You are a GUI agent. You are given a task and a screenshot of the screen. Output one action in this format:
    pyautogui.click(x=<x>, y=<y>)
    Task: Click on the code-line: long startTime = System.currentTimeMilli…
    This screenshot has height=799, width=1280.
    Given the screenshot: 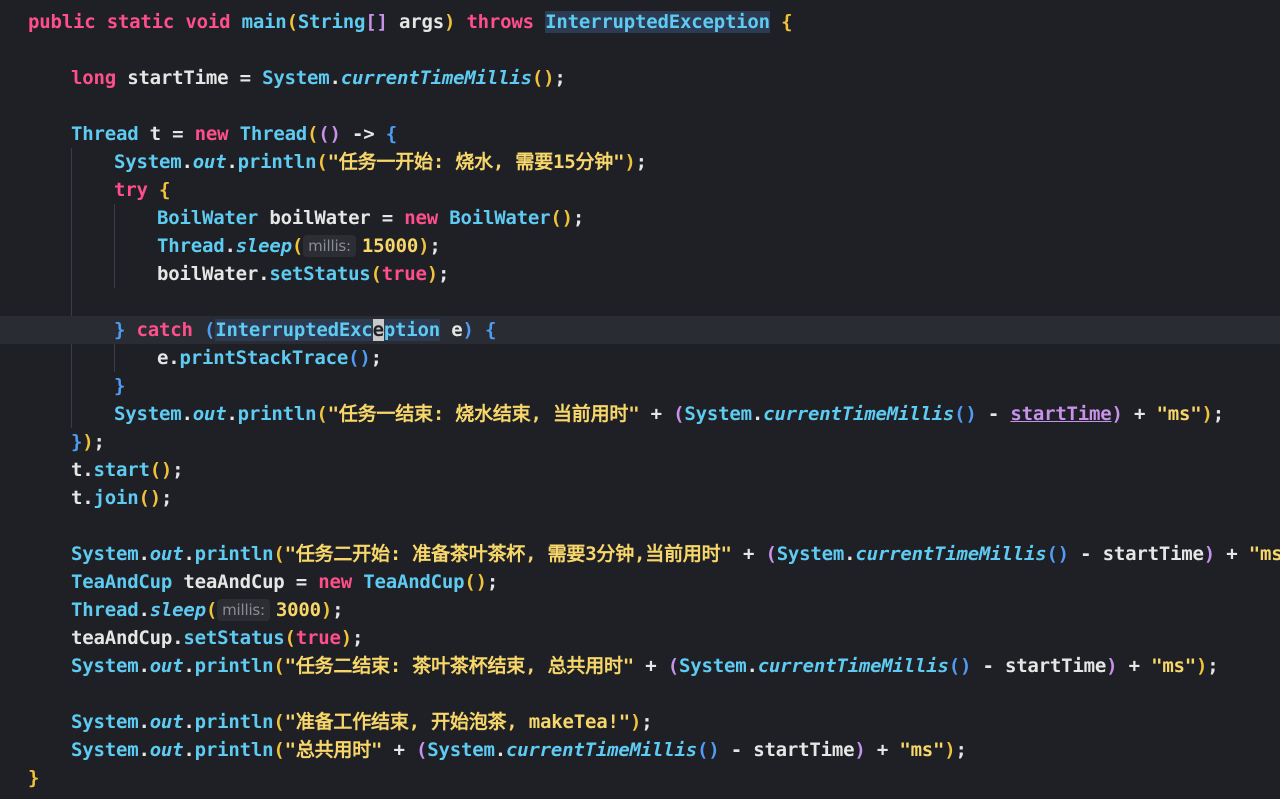 What is the action you would take?
    pyautogui.click(x=640, y=78)
    